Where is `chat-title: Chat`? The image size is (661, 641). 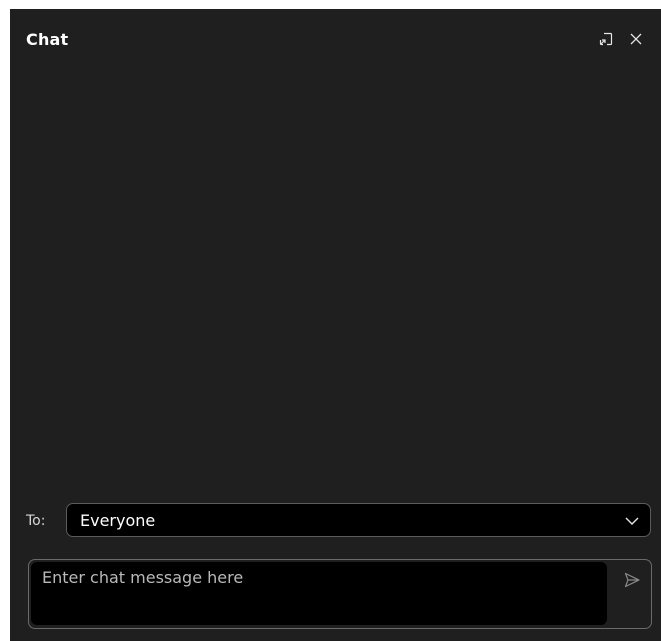
chat-title: Chat is located at coordinates (47, 39).